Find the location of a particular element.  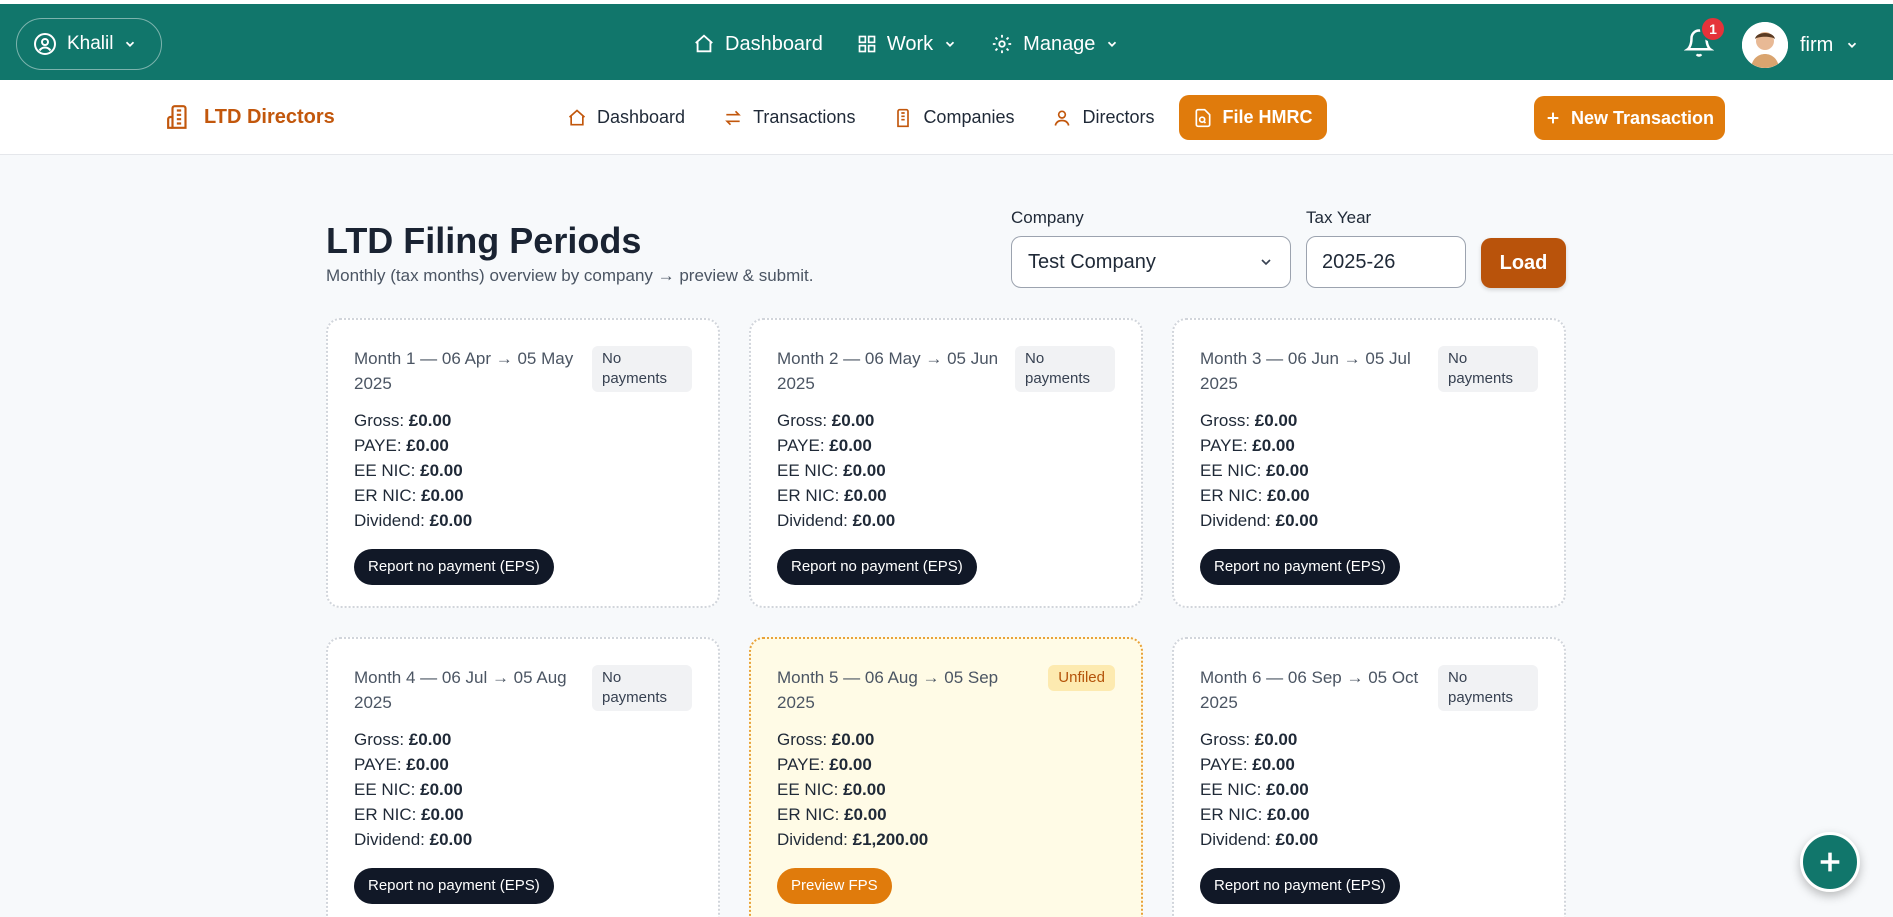

grid-icon is located at coordinates (867, 44).